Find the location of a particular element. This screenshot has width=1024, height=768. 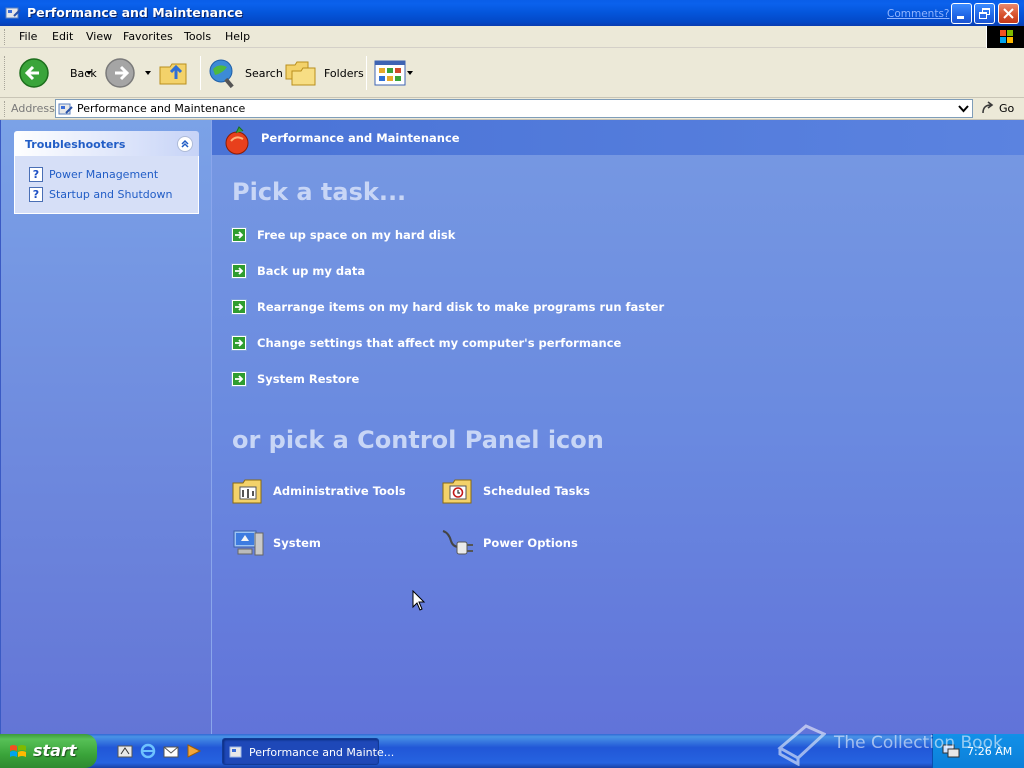

close-icon is located at coordinates (1008, 13).